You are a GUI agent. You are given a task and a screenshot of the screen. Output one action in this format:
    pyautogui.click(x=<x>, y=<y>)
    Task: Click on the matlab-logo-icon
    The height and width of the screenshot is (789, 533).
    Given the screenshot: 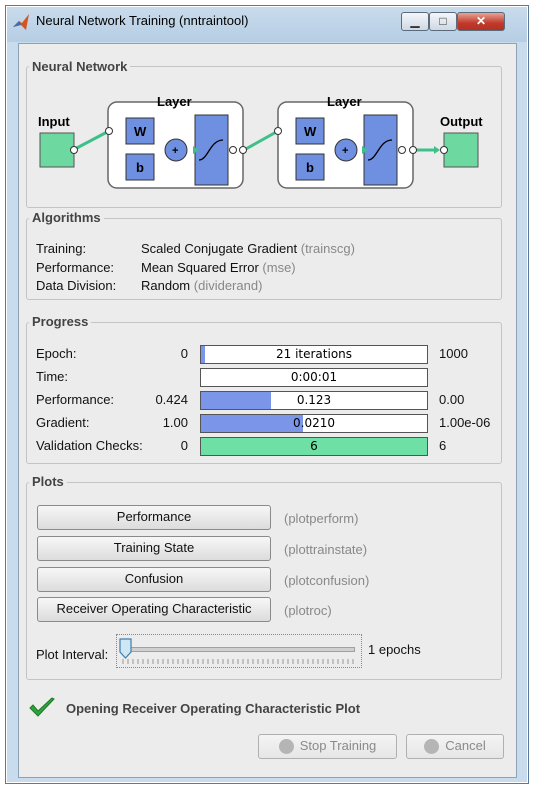 What is the action you would take?
    pyautogui.click(x=21, y=22)
    